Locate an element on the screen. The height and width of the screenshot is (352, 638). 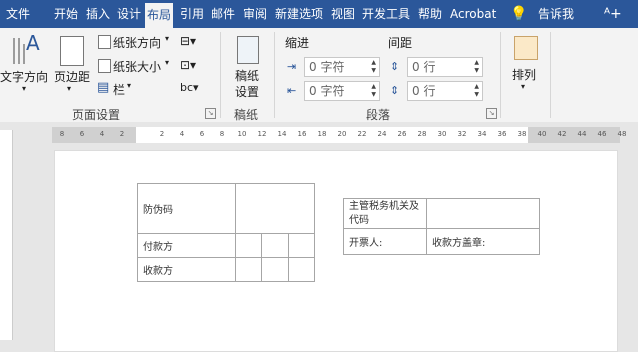
lightbulb-icon: 💡 is located at coordinates (519, 14).